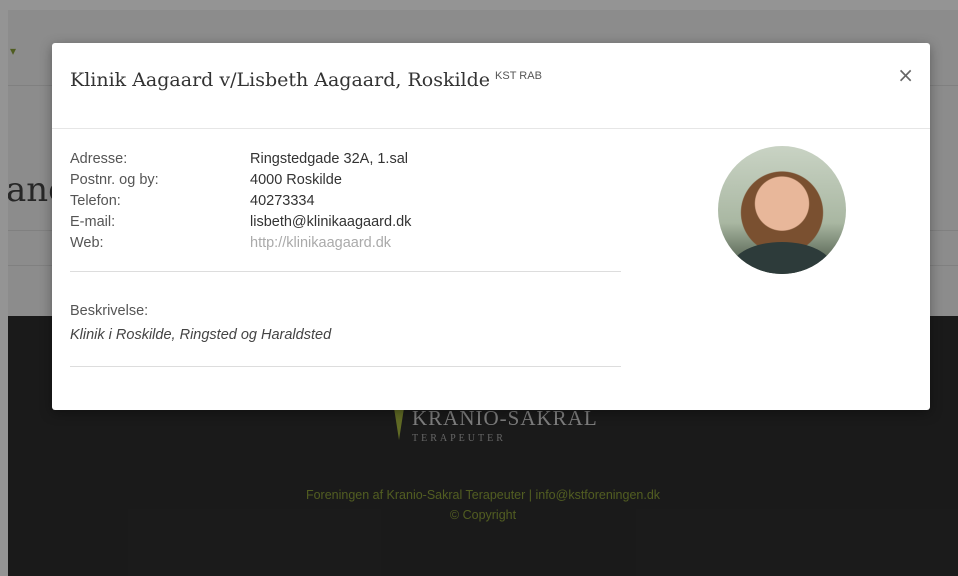 This screenshot has height=576, width=958. What do you see at coordinates (87, 243) in the screenshot?
I see `web-label: Web:` at bounding box center [87, 243].